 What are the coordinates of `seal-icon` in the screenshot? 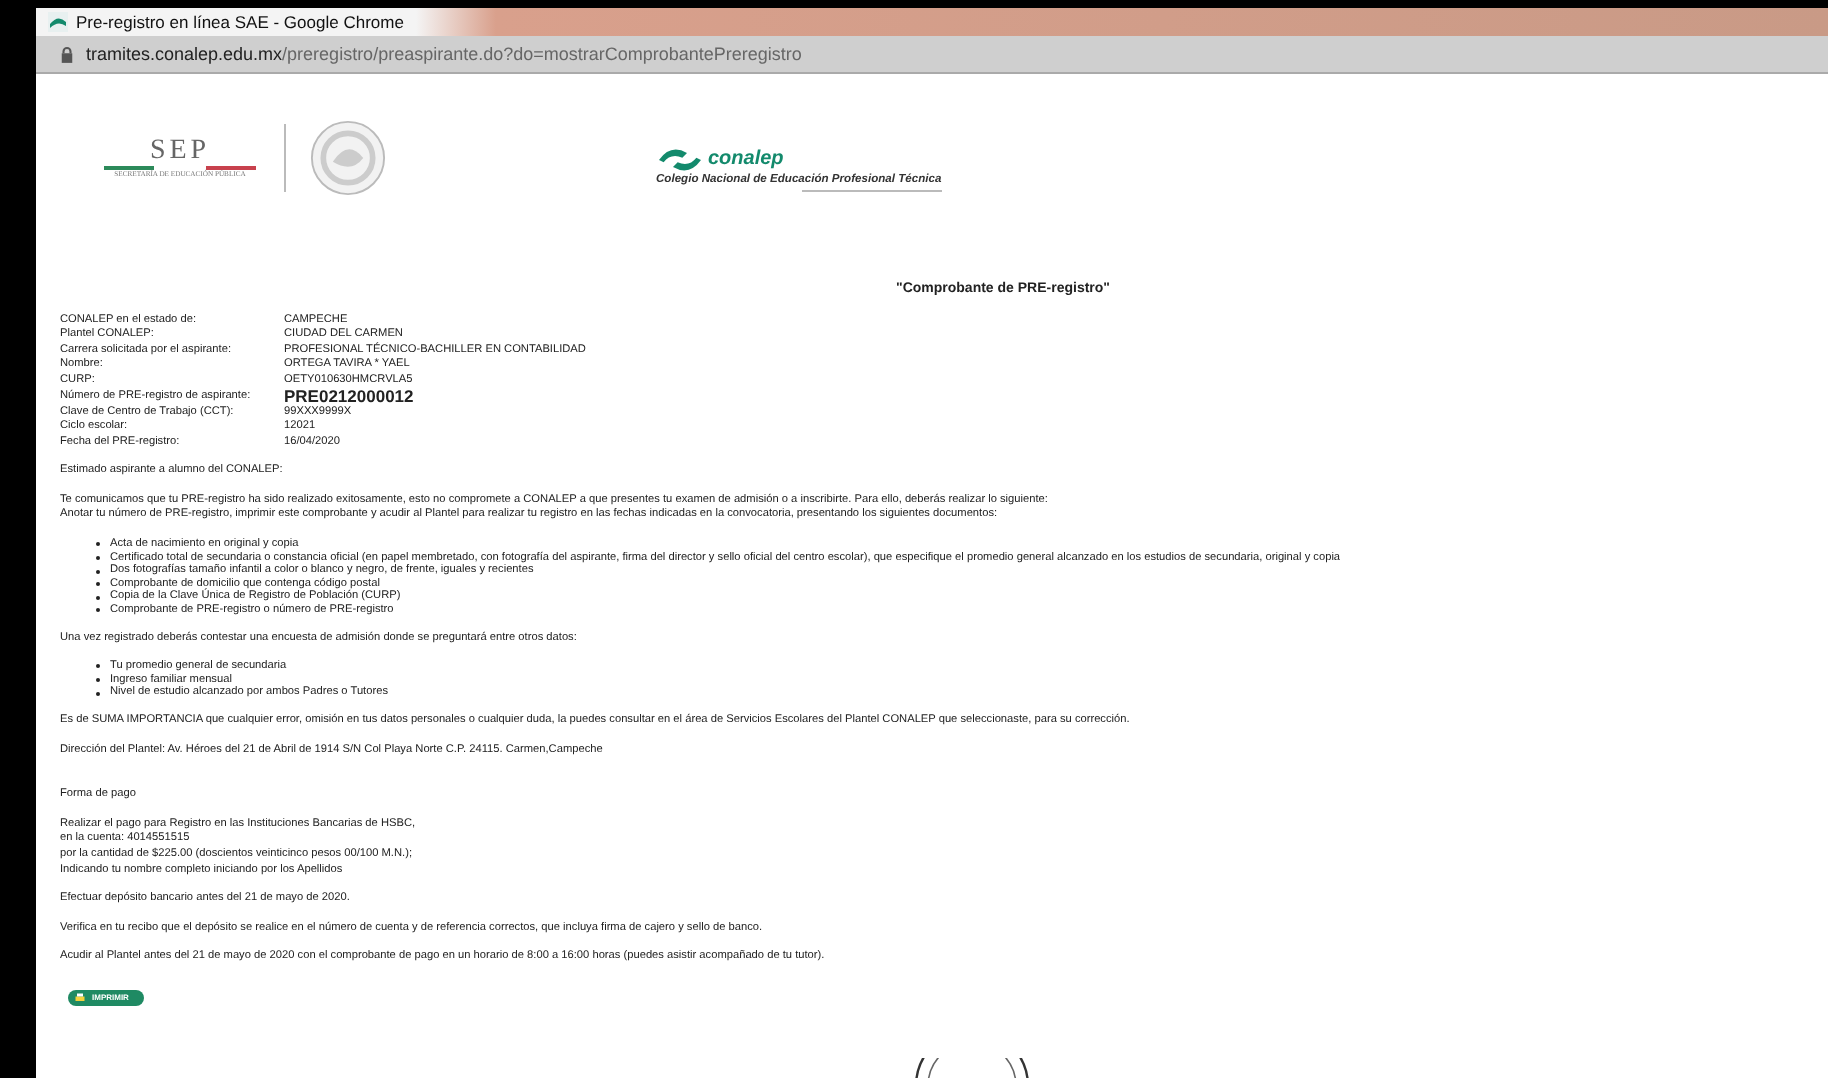 It's located at (348, 158).